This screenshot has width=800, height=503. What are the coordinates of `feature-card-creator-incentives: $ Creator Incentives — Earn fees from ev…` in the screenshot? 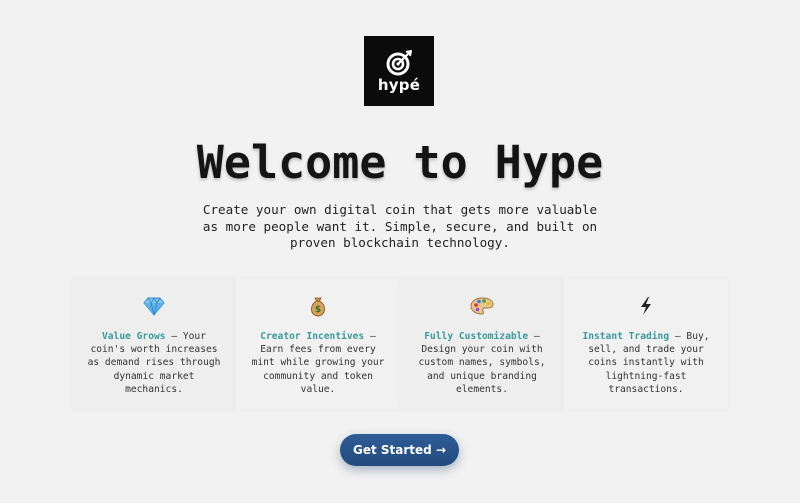 It's located at (318, 344).